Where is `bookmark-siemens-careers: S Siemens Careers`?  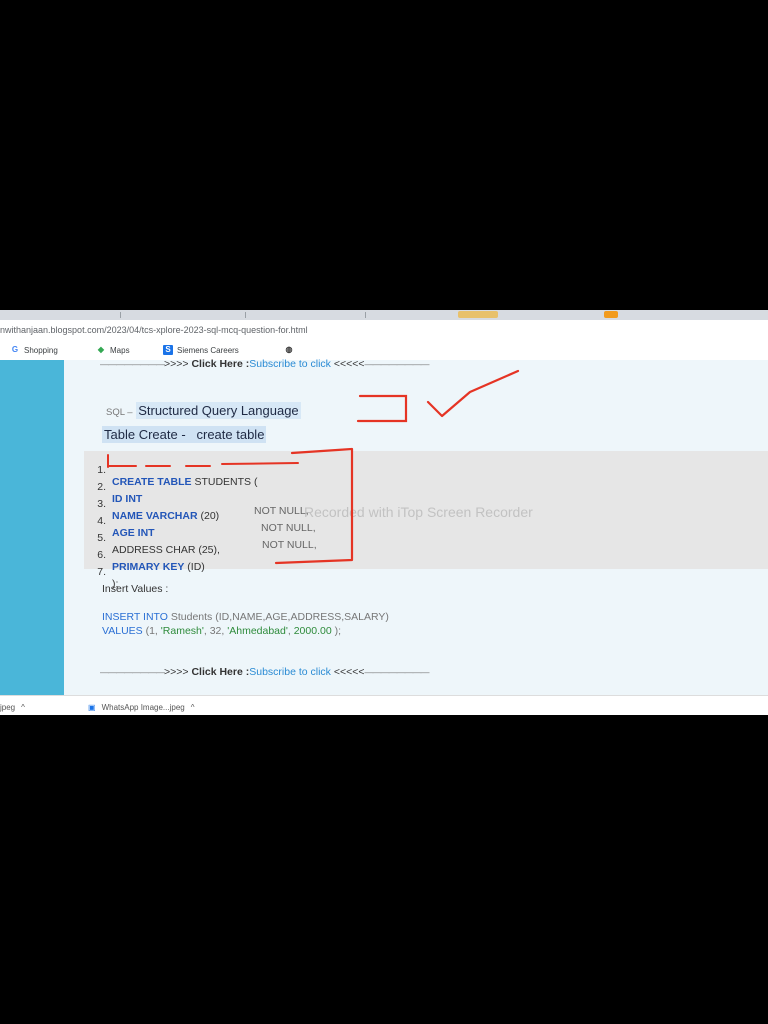 bookmark-siemens-careers: S Siemens Careers is located at coordinates (201, 350).